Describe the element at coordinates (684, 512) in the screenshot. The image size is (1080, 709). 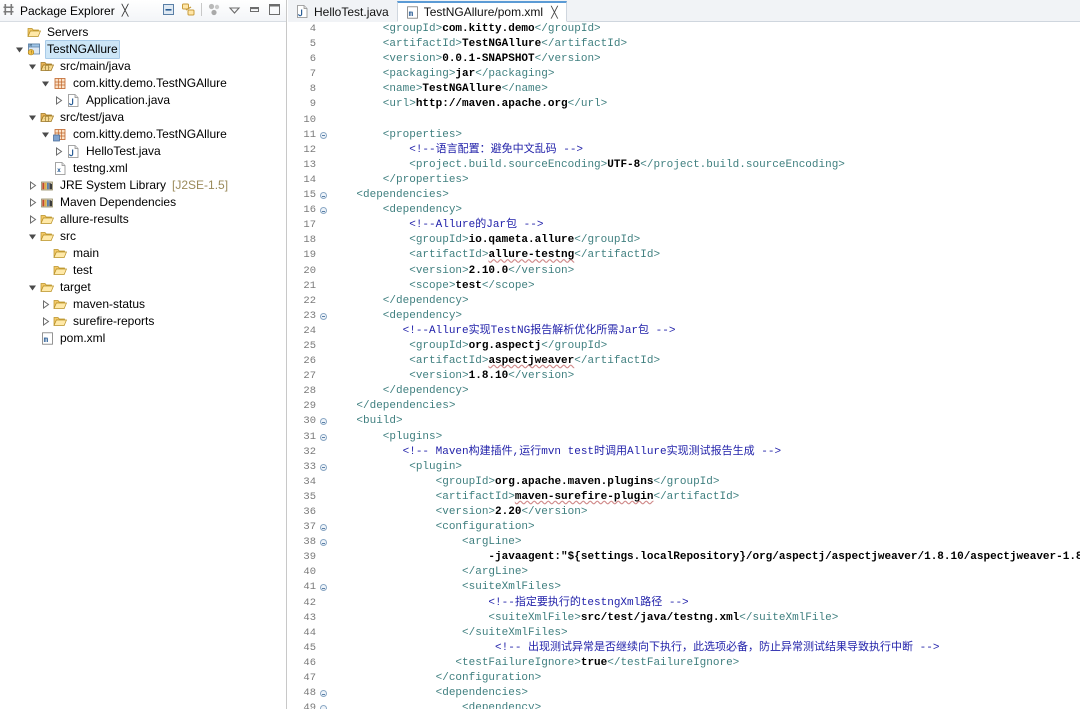
I see `code-line: 36 <version>2.20</version>` at that location.